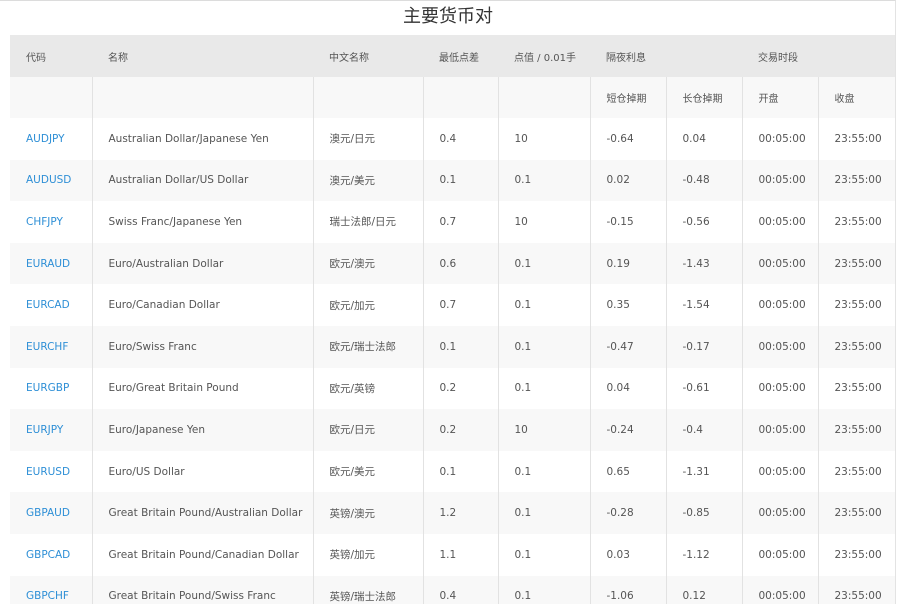 The height and width of the screenshot is (604, 897). I want to click on pair-code-link: CHFJPY, so click(44, 222).